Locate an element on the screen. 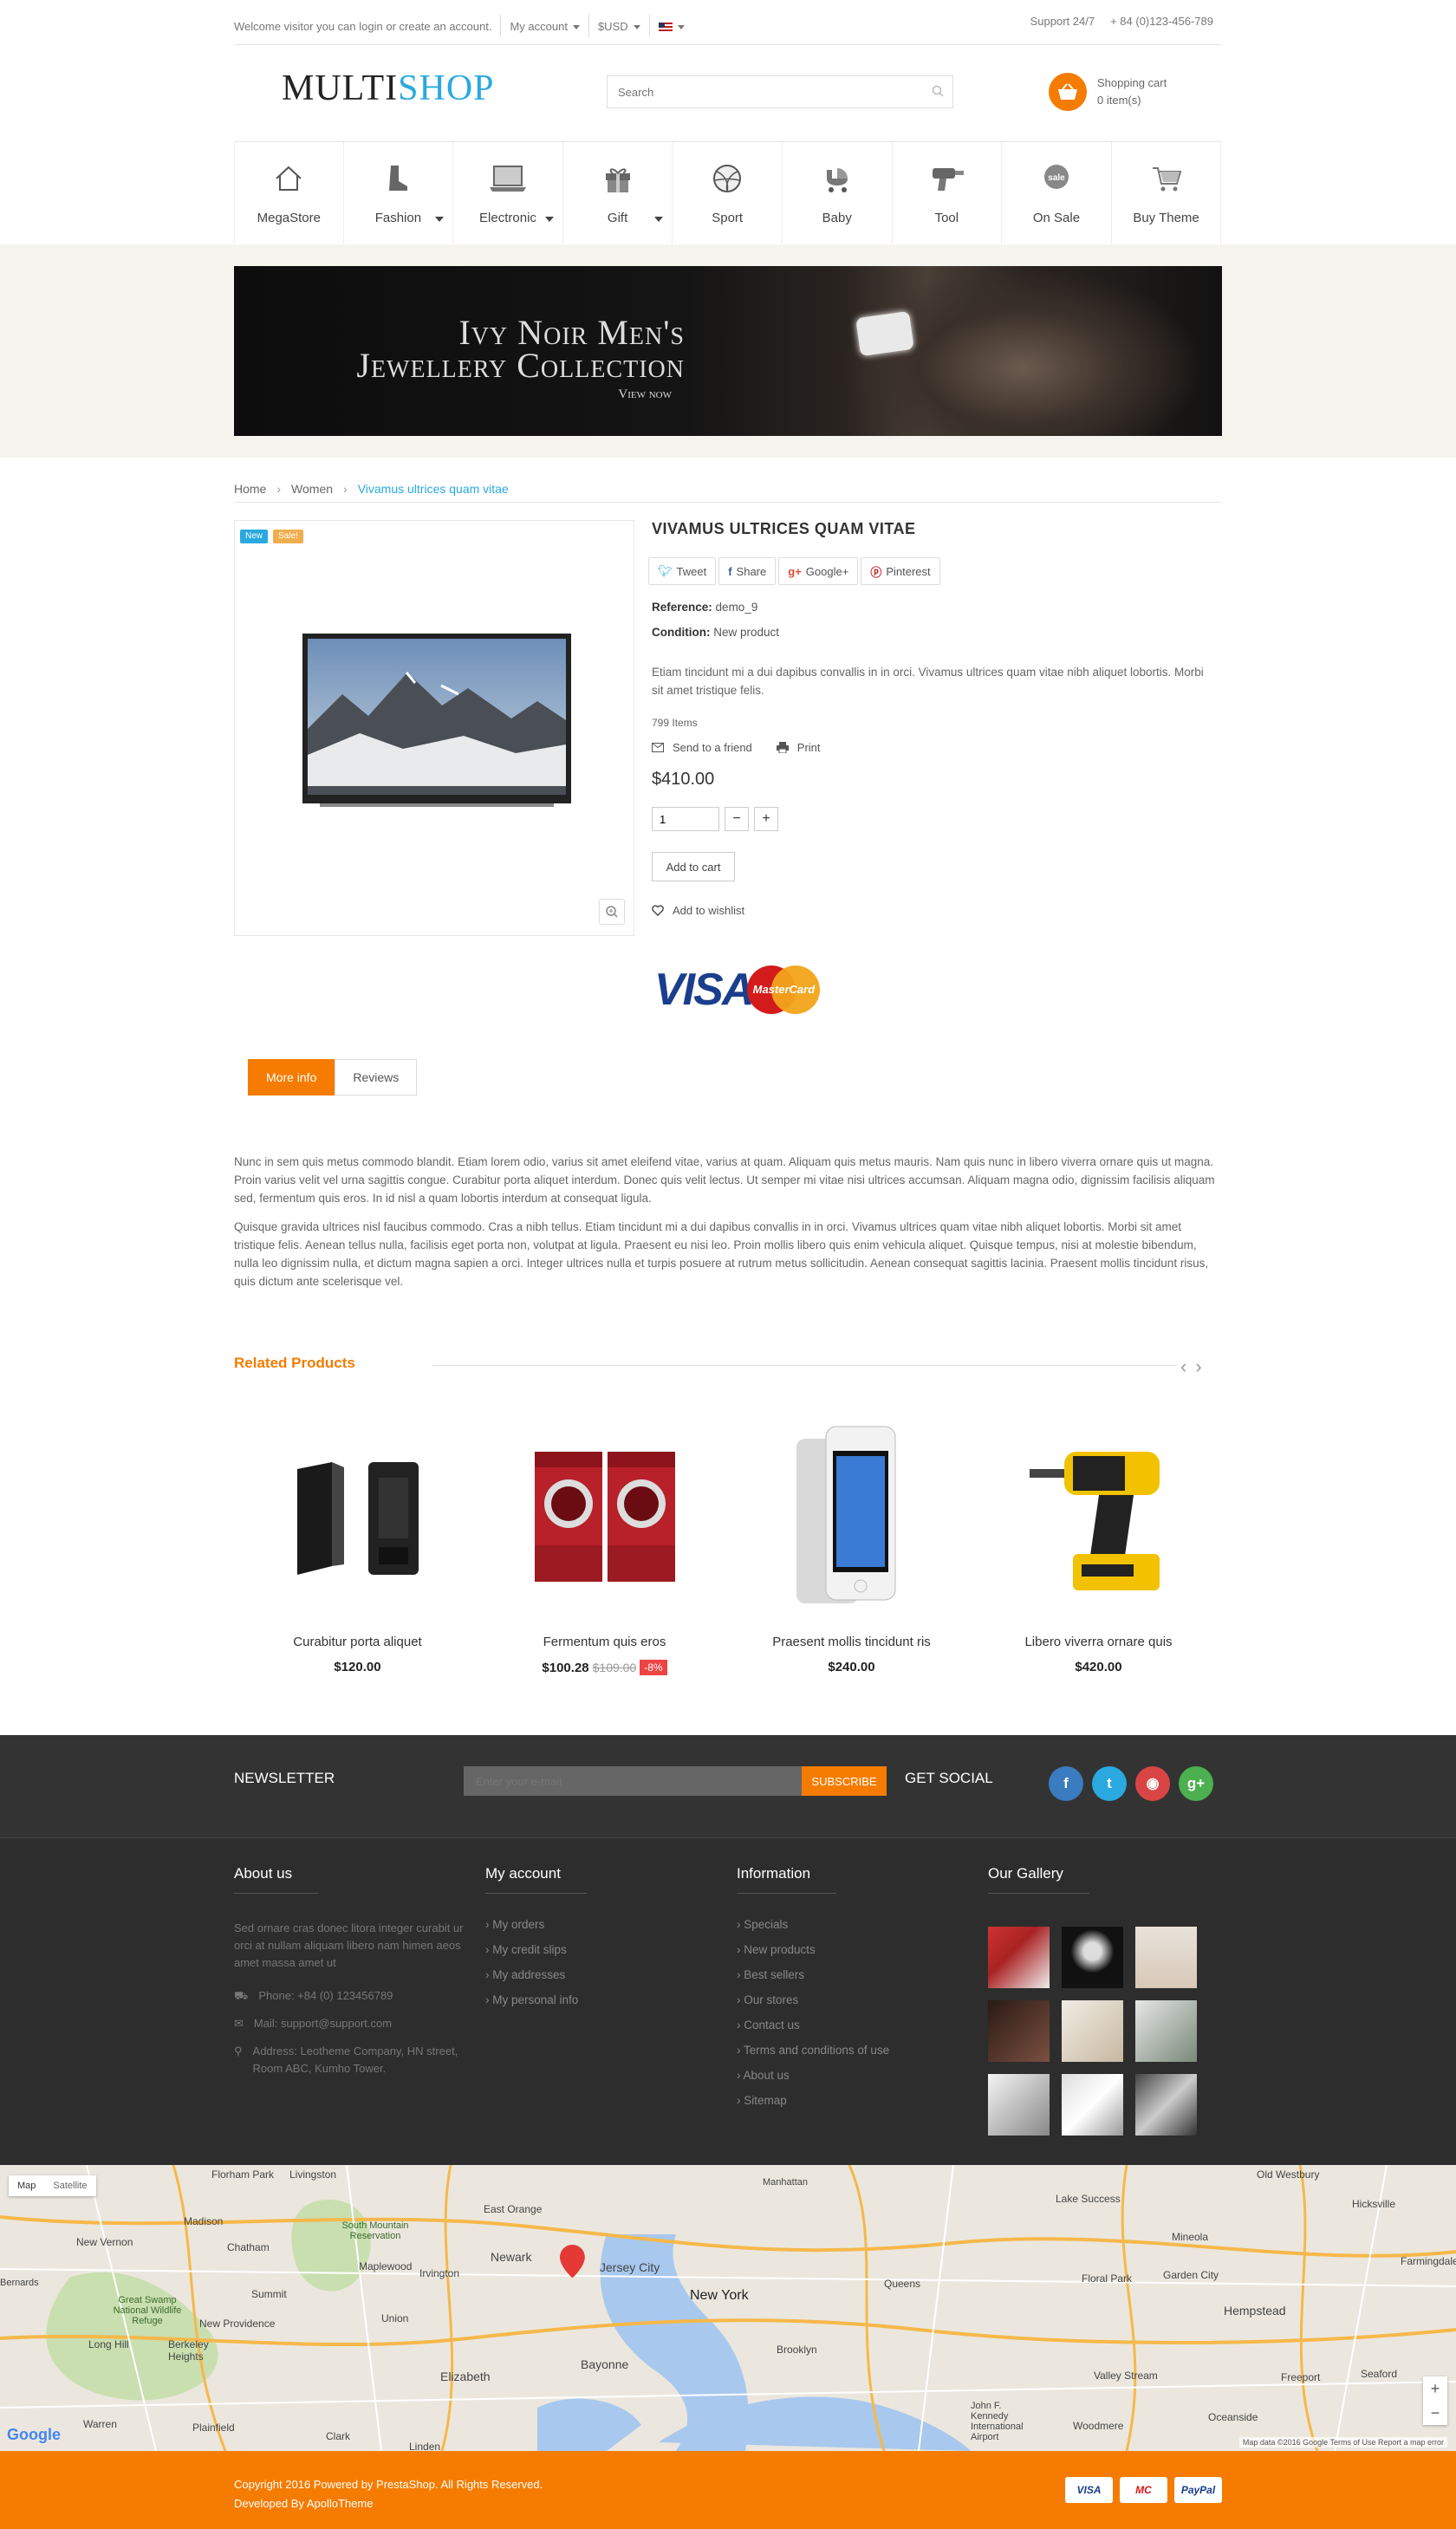 The height and width of the screenshot is (2529, 1456). footer-link: › About us is located at coordinates (813, 2075).